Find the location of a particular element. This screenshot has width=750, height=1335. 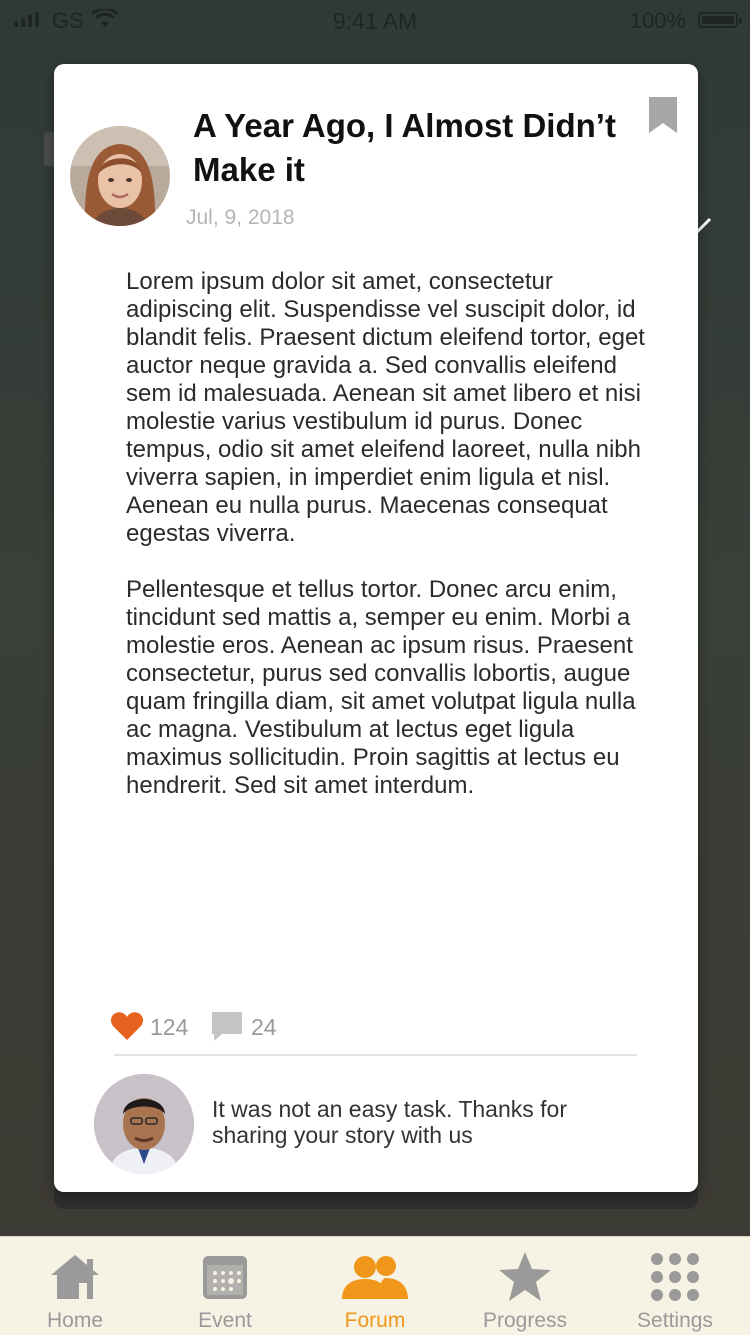

author-avatar is located at coordinates (120, 176).